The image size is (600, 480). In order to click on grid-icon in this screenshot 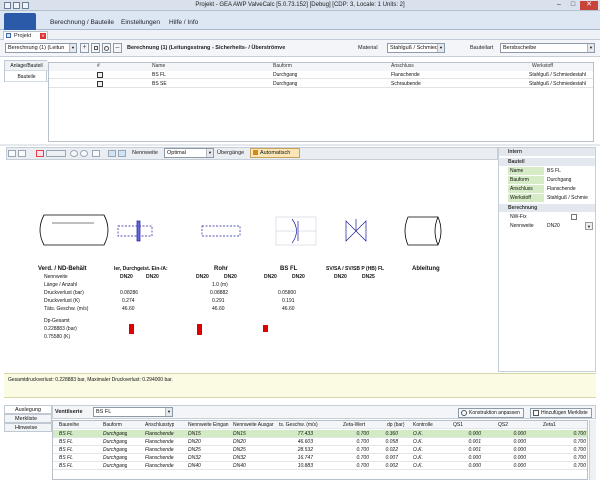, I will do `click(122, 153)`.